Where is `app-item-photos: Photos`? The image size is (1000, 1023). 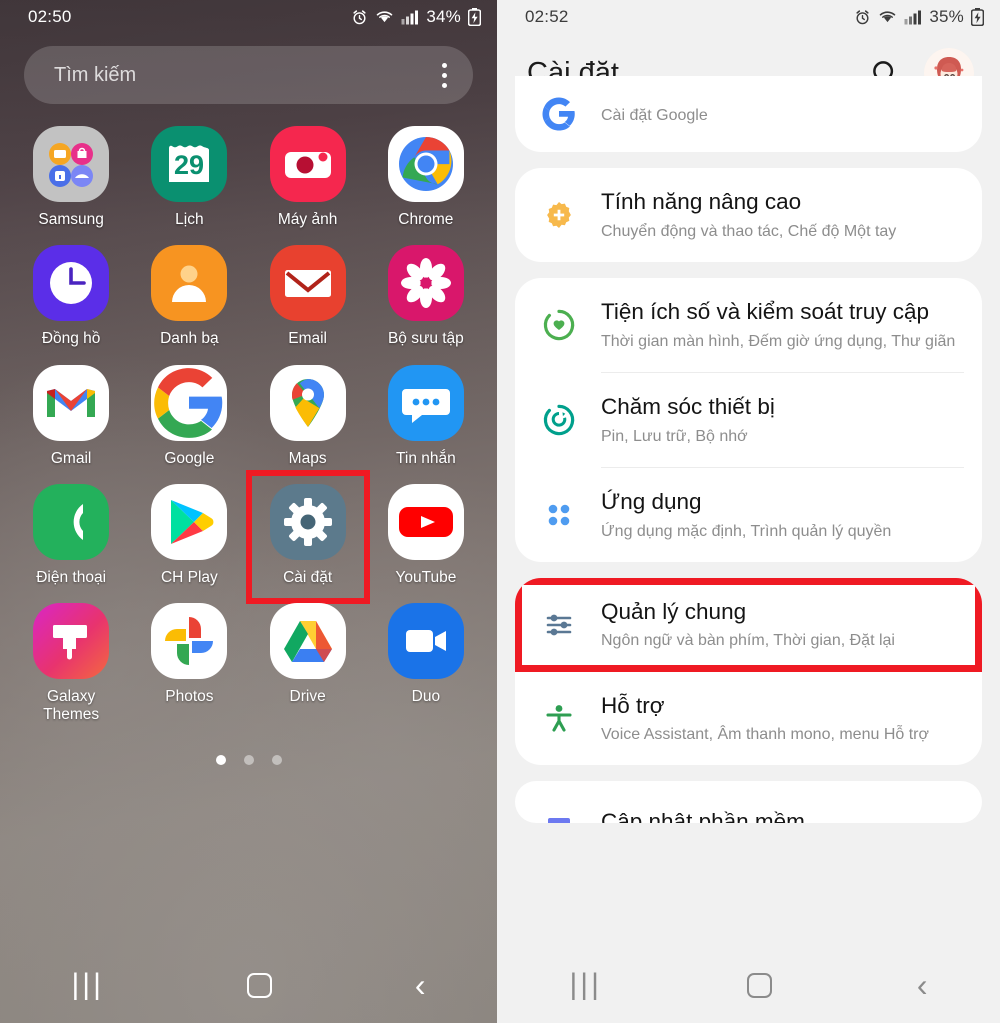 app-item-photos: Photos is located at coordinates (189, 664).